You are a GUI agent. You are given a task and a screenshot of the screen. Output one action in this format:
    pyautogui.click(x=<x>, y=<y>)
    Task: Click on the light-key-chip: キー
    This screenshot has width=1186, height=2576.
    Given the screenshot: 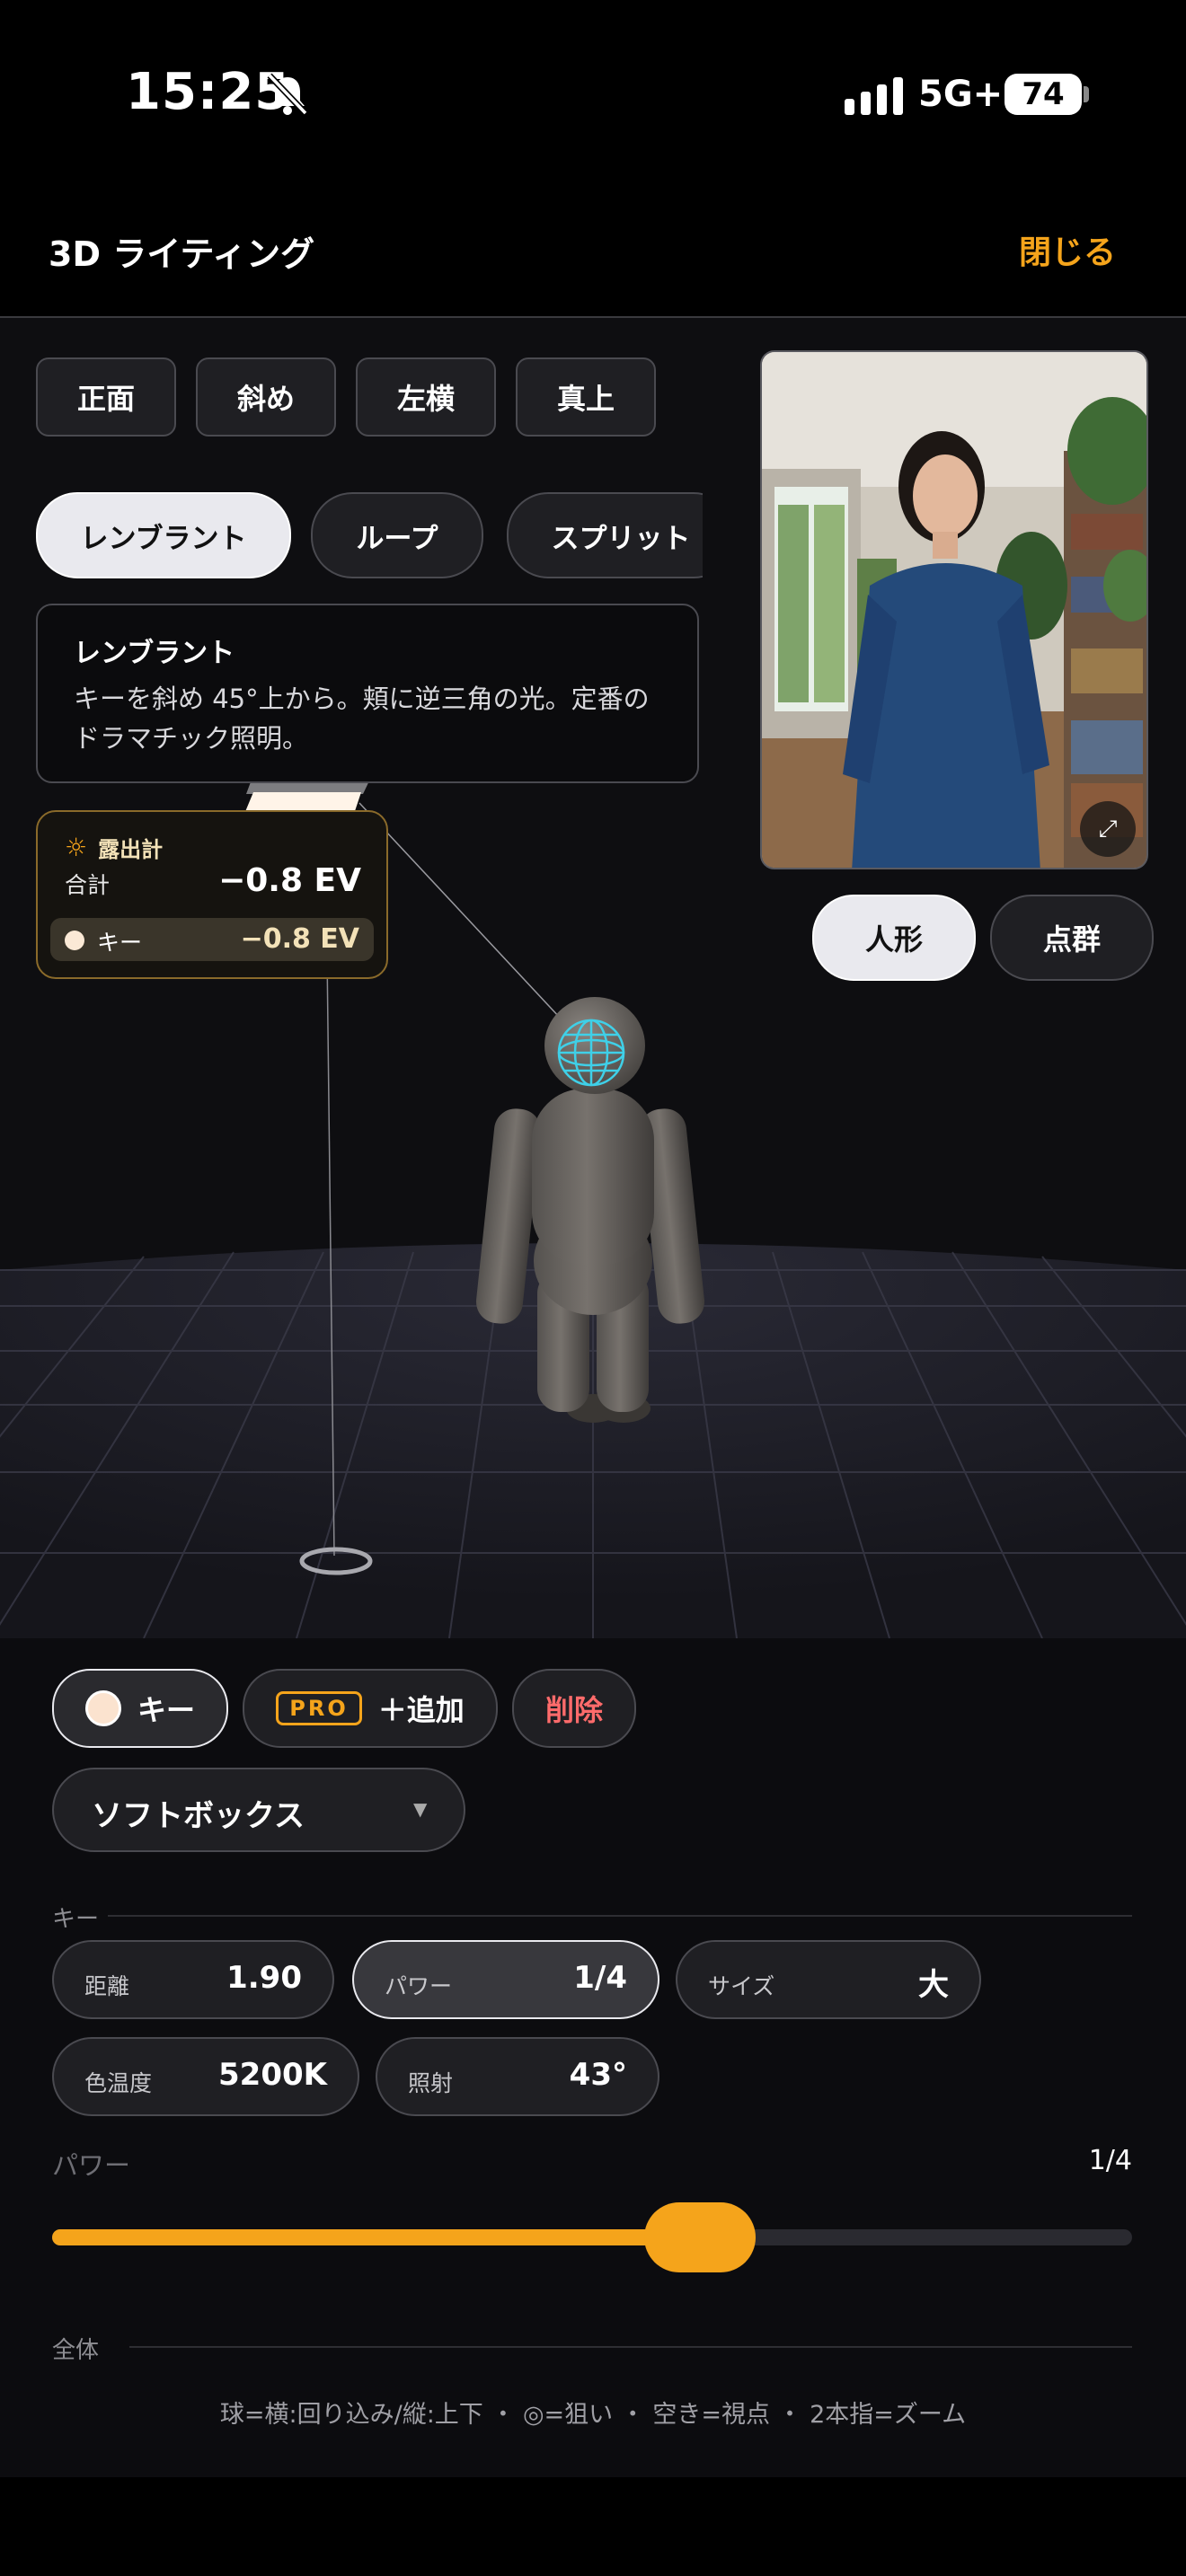 What is the action you would take?
    pyautogui.click(x=140, y=1708)
    